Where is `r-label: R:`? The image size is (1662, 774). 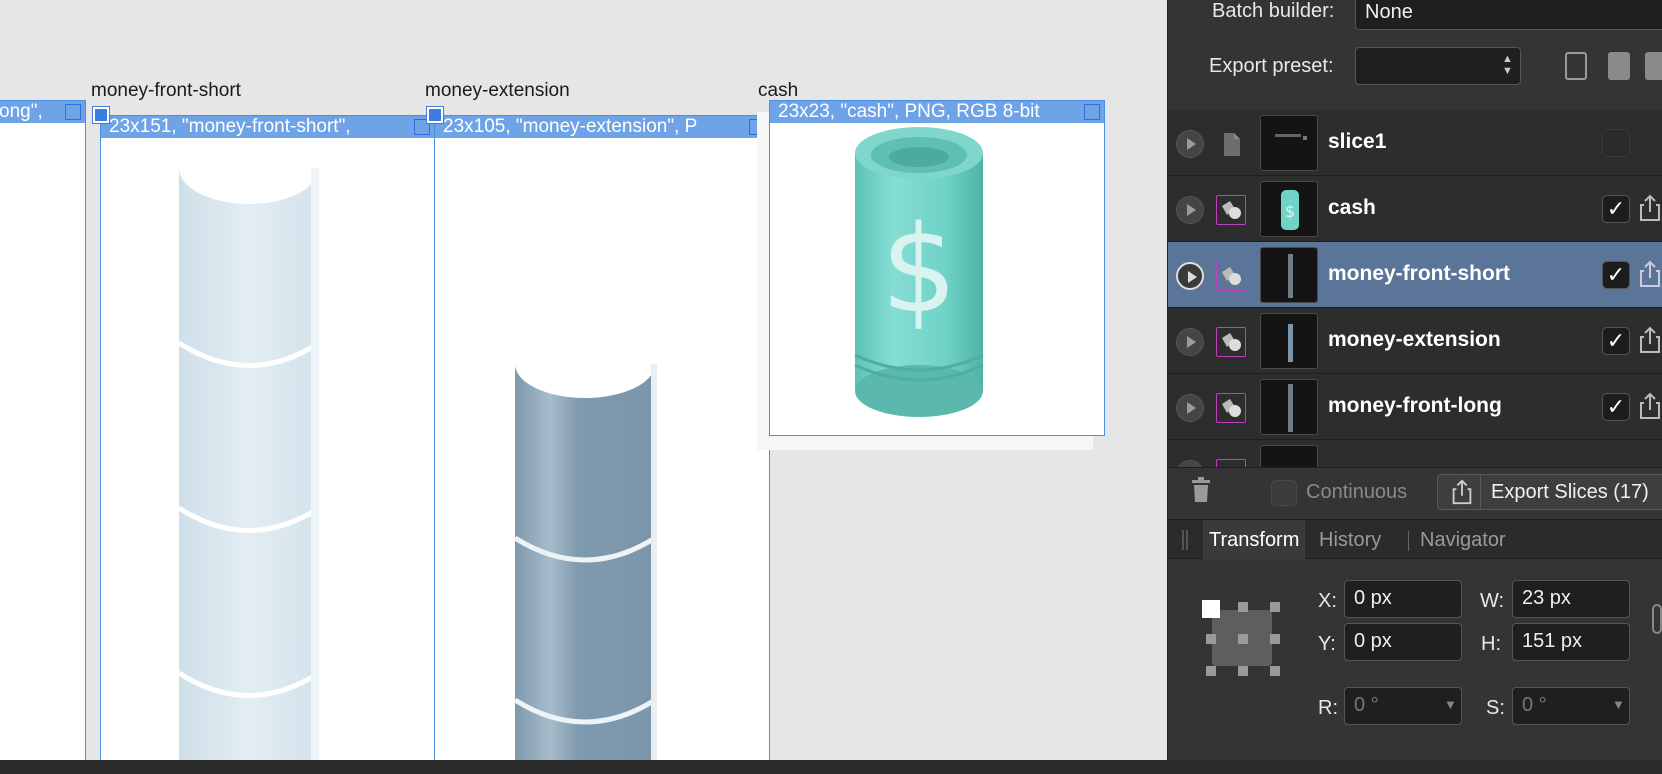 r-label: R: is located at coordinates (1328, 708).